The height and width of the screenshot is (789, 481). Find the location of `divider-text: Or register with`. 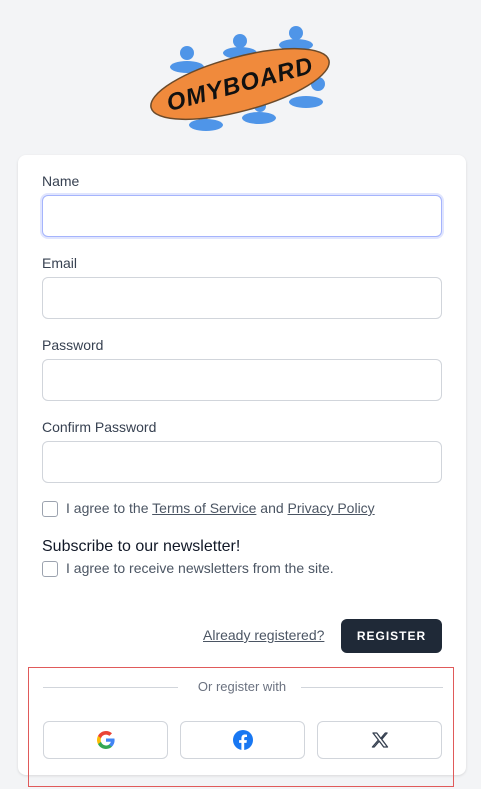

divider-text: Or register with is located at coordinates (242, 686).